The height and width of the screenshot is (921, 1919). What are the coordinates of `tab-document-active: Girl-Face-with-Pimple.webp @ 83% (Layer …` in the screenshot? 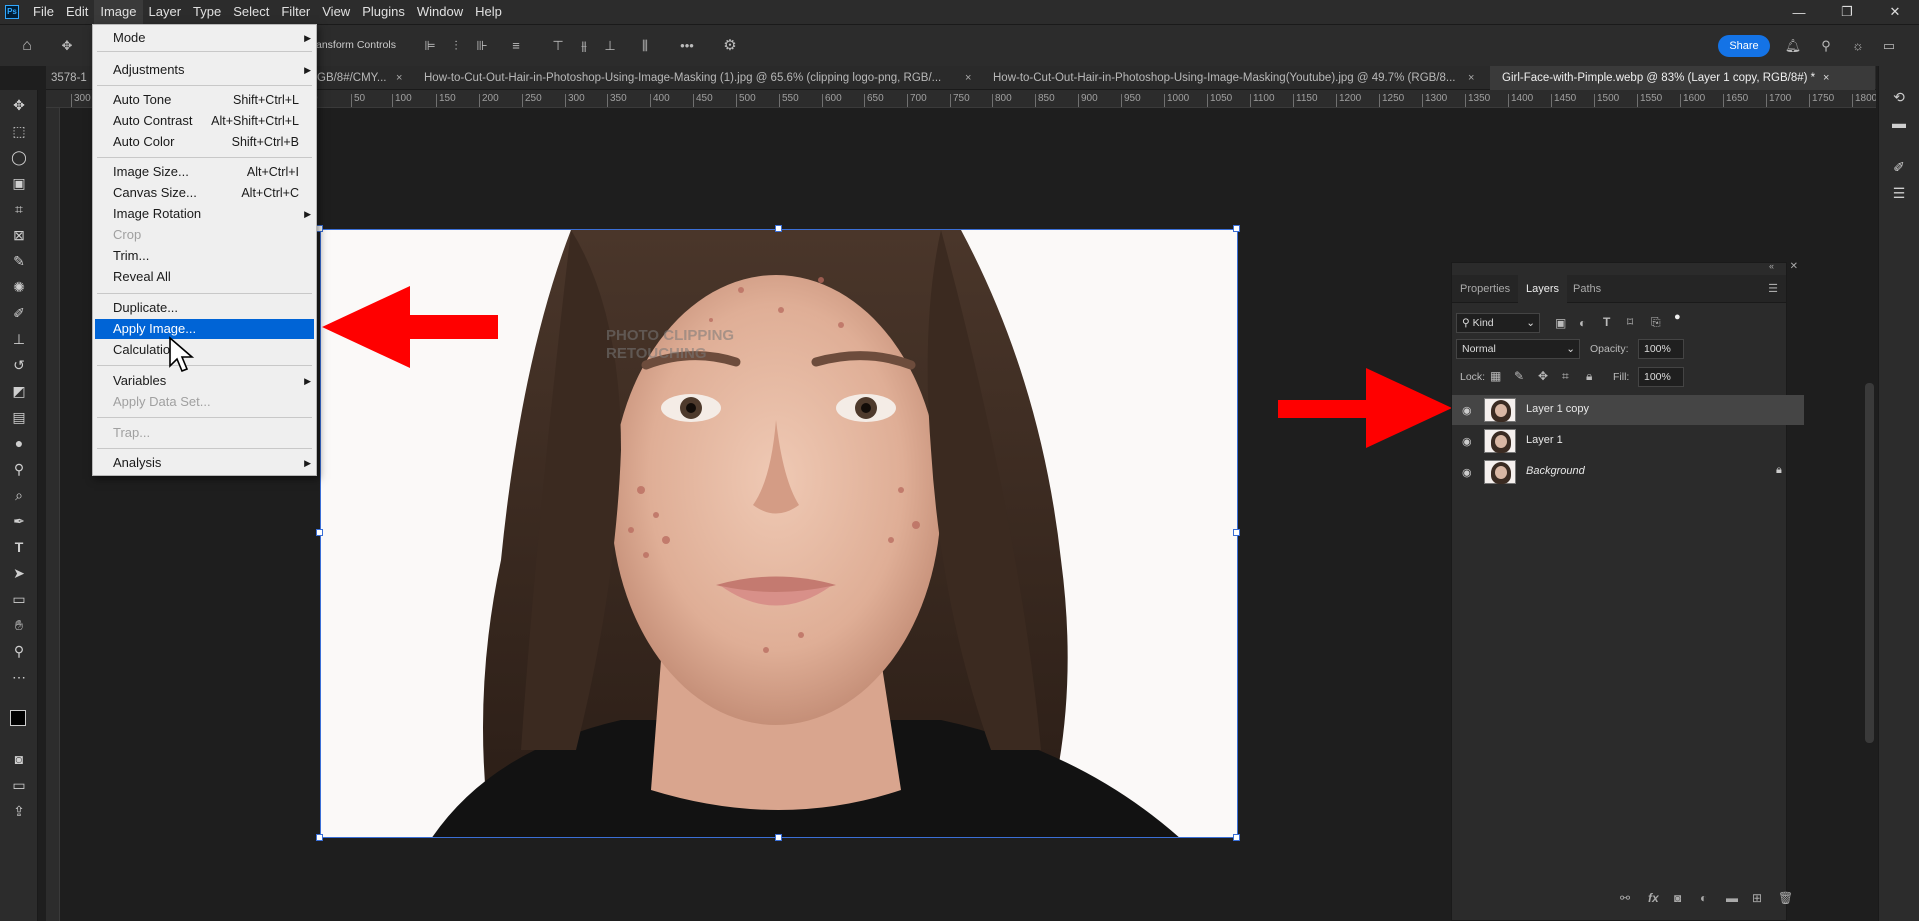 It's located at (1682, 78).